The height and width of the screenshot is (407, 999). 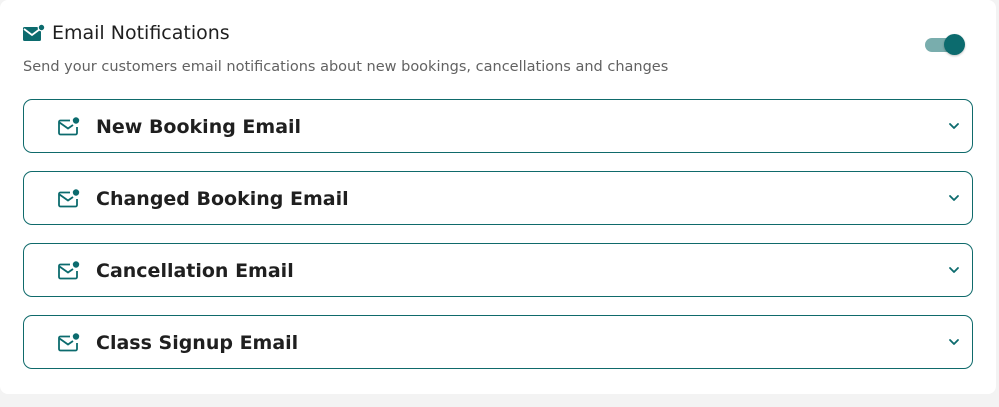 I want to click on email-notifications-toggle, so click(x=945, y=45).